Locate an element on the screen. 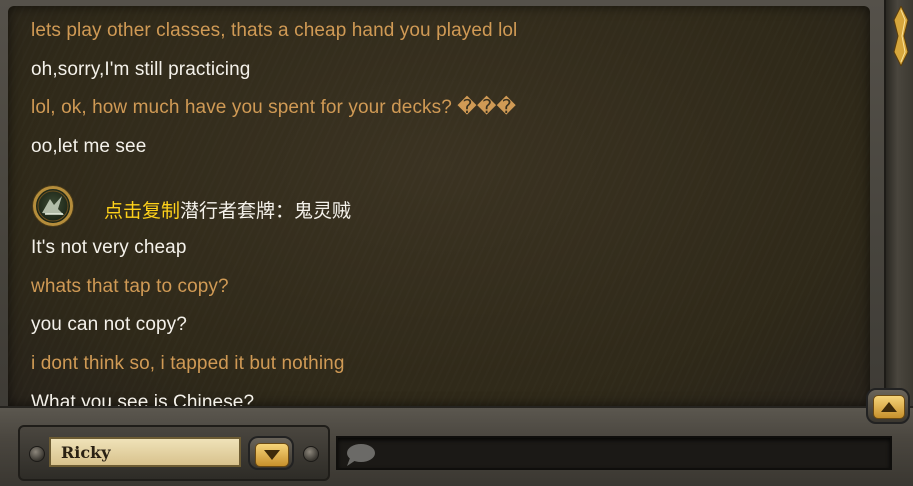 Image resolution: width=913 pixels, height=486 pixels. recipient-dropdown-button is located at coordinates (271, 453).